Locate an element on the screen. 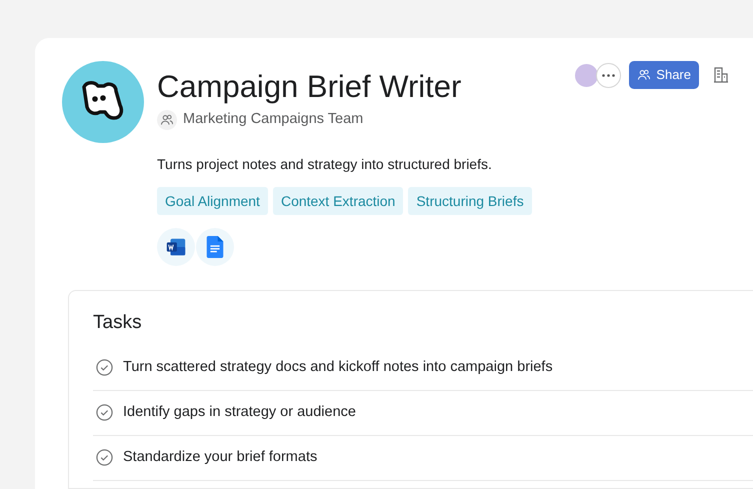  more-icon is located at coordinates (609, 75).